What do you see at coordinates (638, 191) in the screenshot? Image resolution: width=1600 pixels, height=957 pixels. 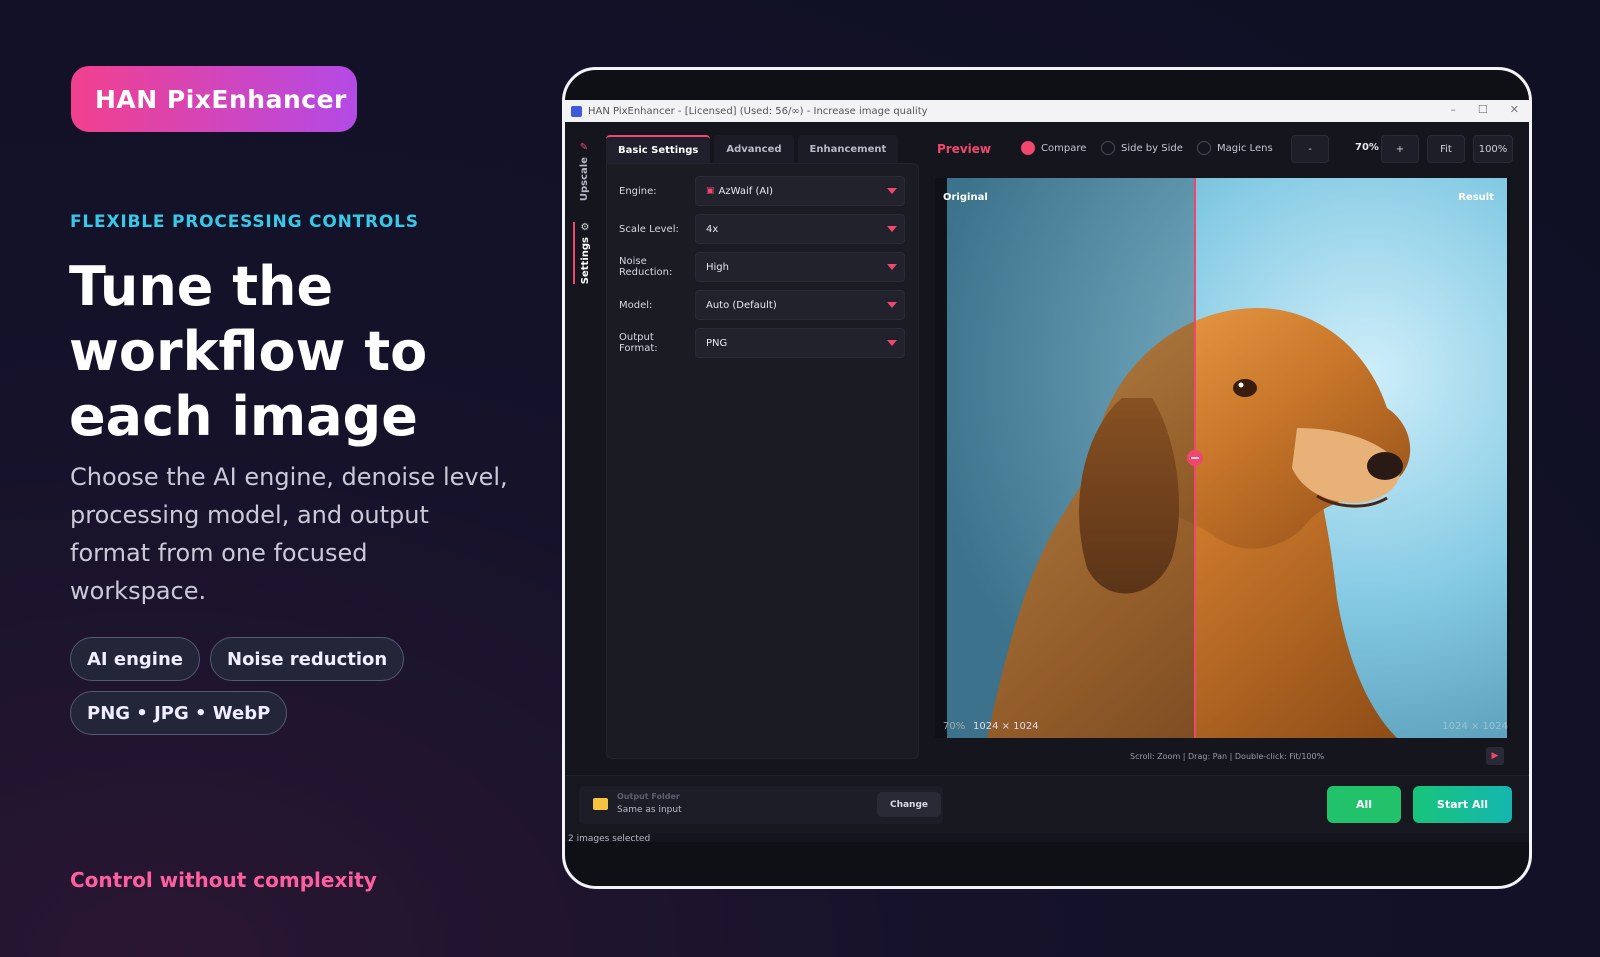 I see `engine-label: Engine:` at bounding box center [638, 191].